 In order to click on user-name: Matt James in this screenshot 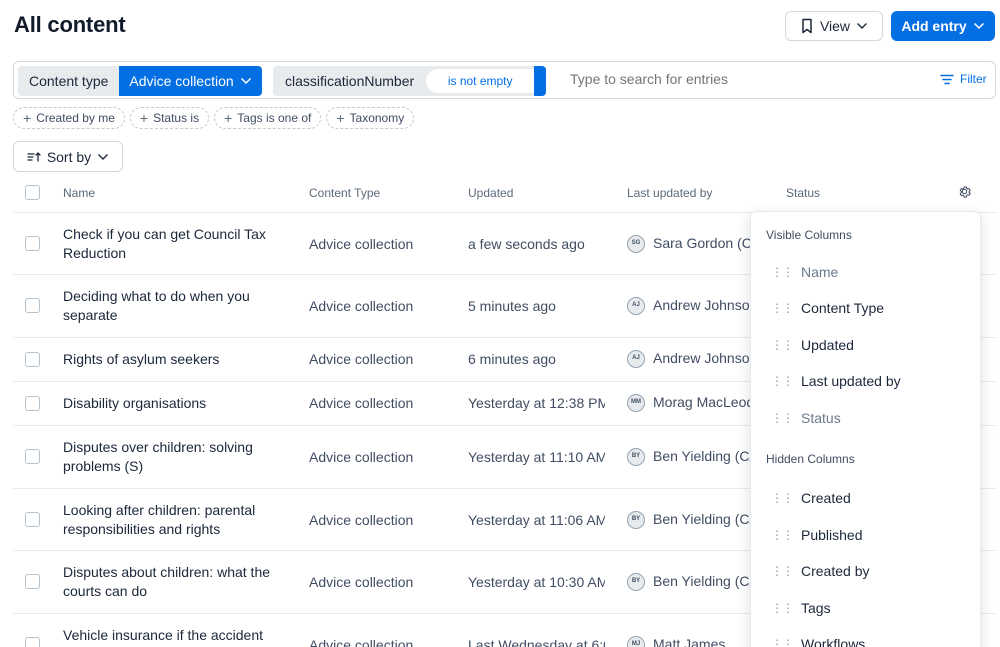, I will do `click(689, 641)`.